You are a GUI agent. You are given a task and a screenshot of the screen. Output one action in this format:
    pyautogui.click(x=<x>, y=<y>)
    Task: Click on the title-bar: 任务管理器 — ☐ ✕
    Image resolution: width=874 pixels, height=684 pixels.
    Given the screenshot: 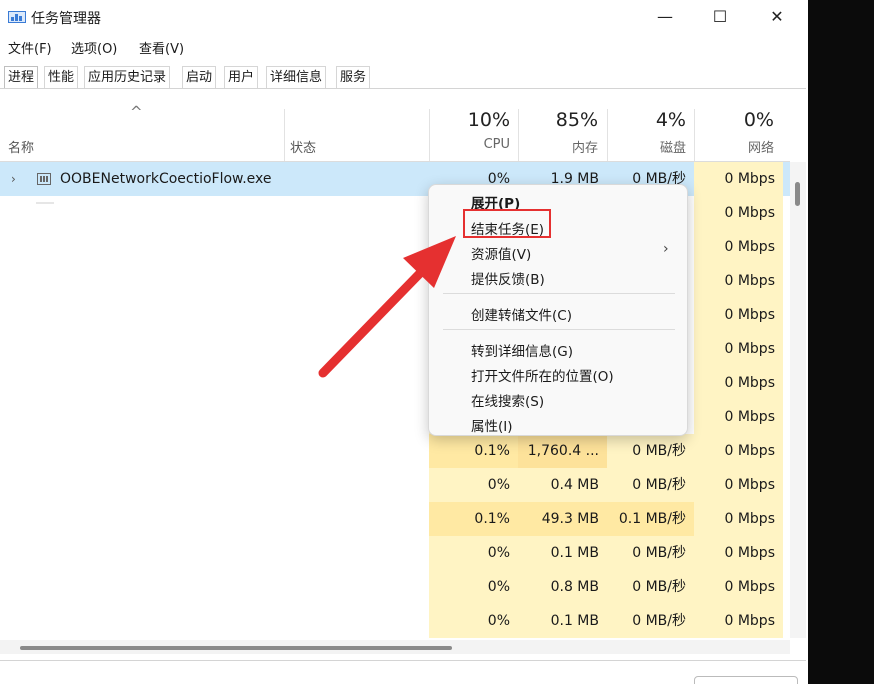 What is the action you would take?
    pyautogui.click(x=403, y=17)
    